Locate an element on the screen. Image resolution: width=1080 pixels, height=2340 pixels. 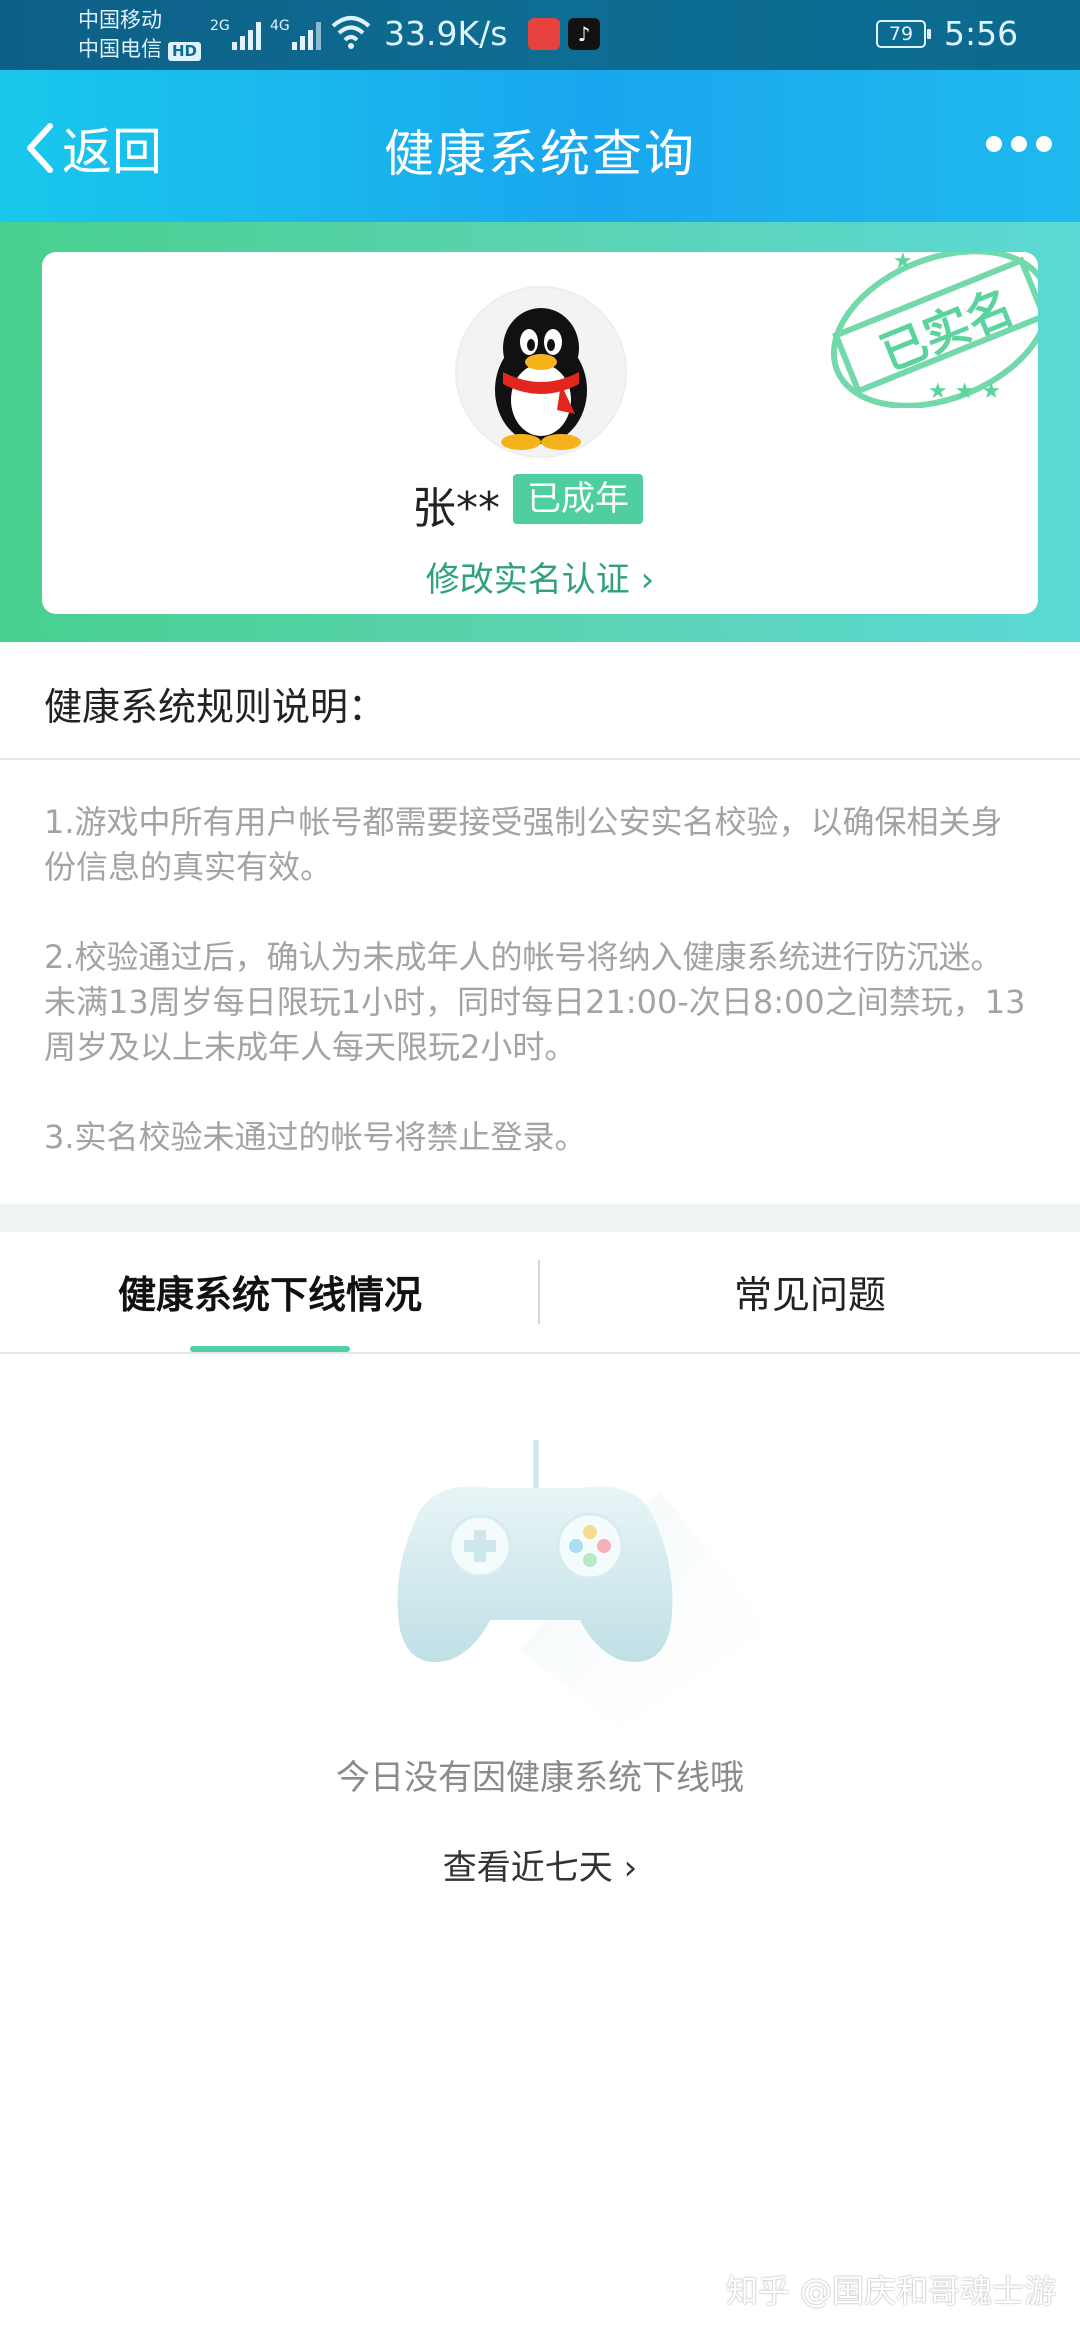
tab-bar: 健康系统下线情况 常见问题 is located at coordinates (540, 1293).